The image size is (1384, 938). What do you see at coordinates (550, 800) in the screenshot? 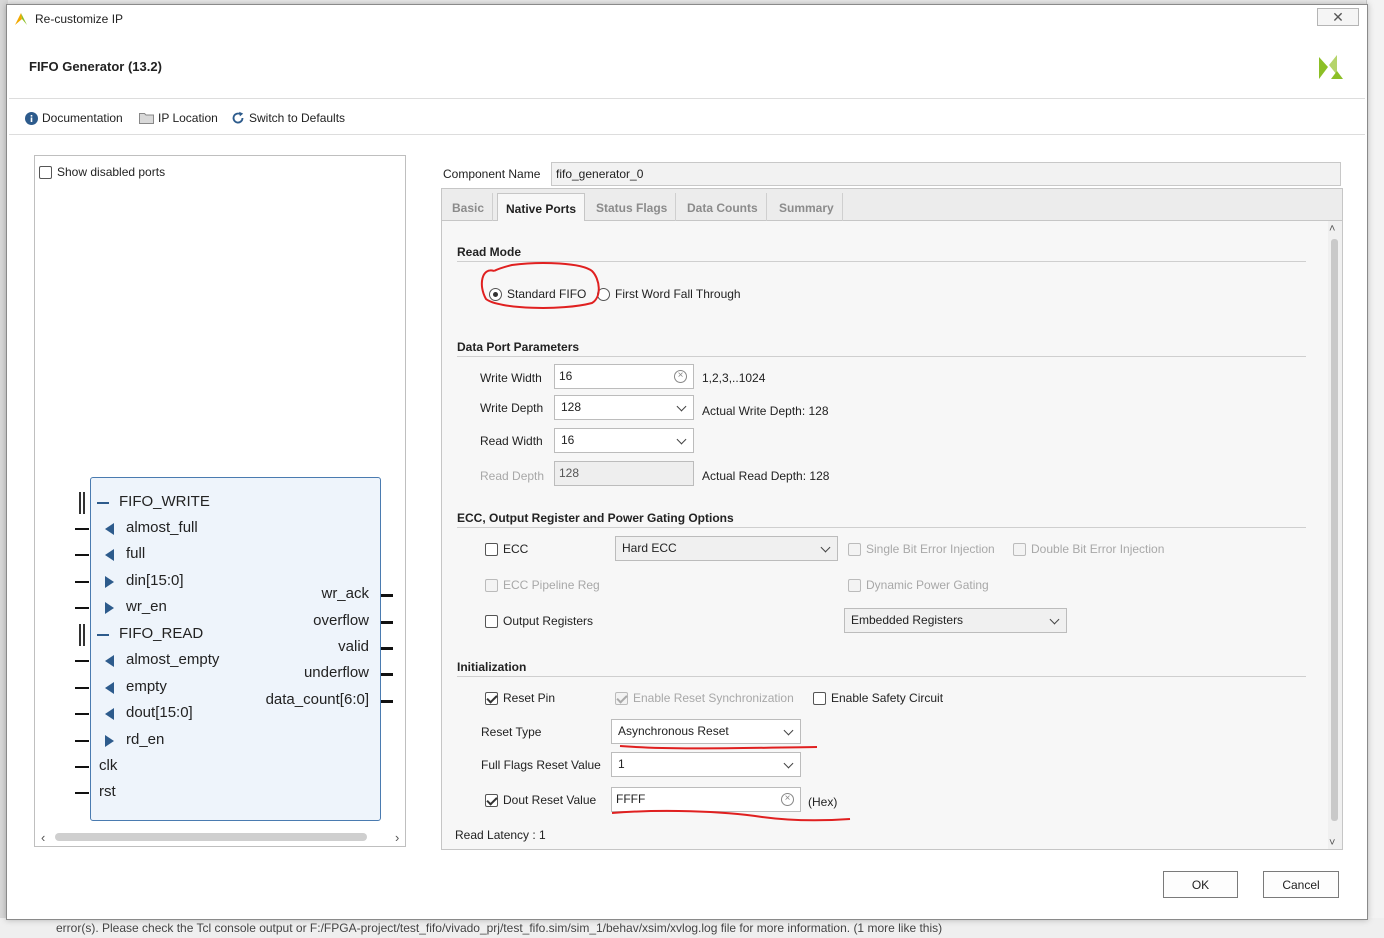
I see `dout-reset-label: Dout Reset Value` at bounding box center [550, 800].